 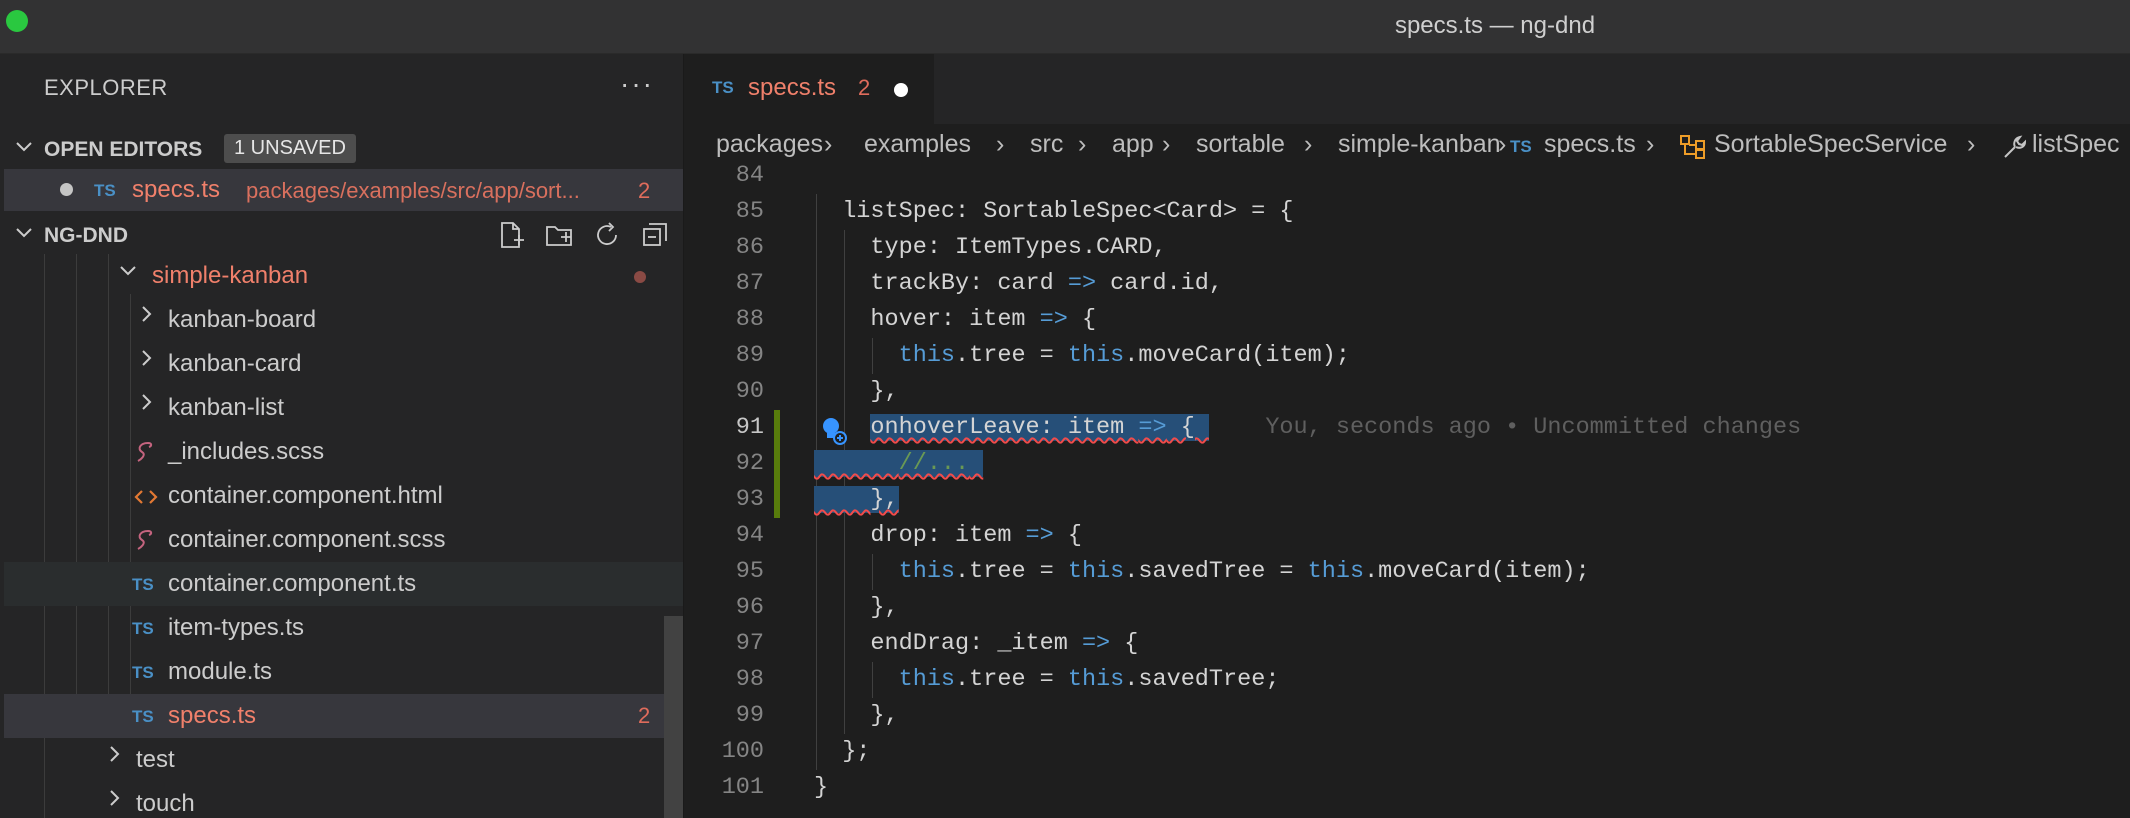 What do you see at coordinates (106, 87) in the screenshot?
I see `explorer-header: EXPLORER` at bounding box center [106, 87].